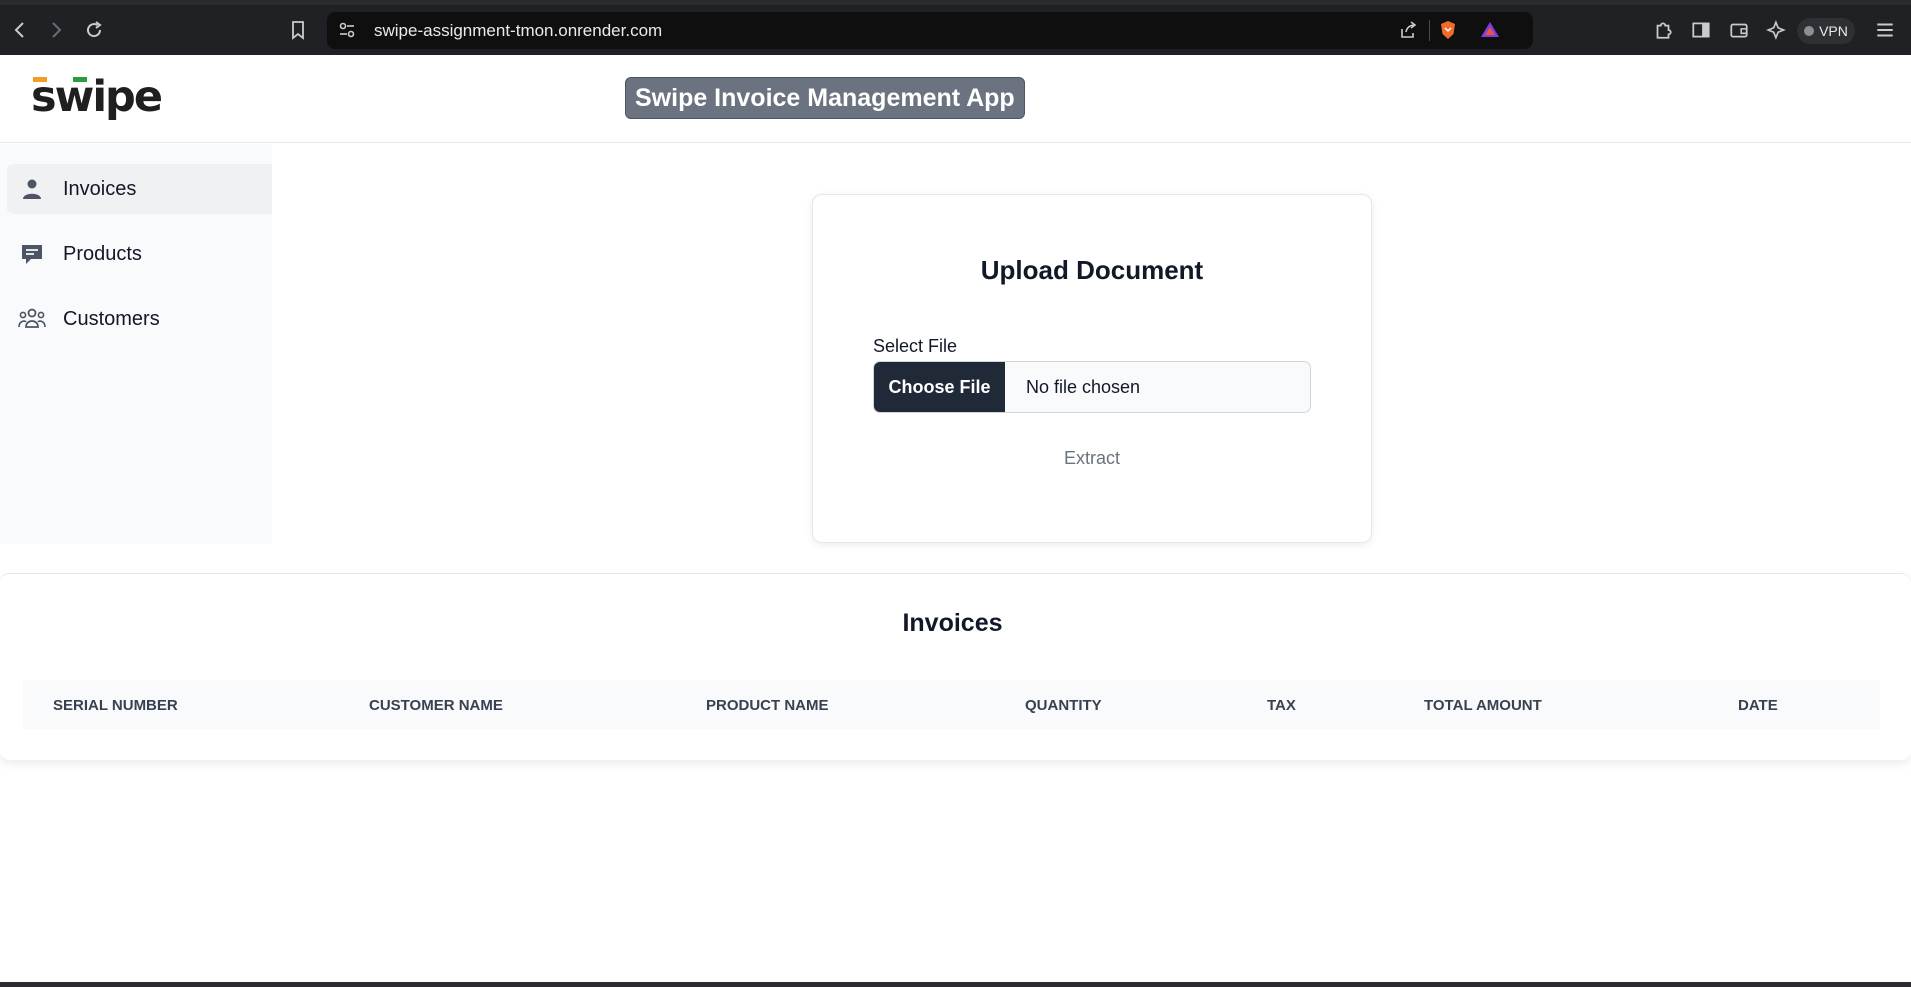  What do you see at coordinates (56, 30) in the screenshot?
I see `forward-icon` at bounding box center [56, 30].